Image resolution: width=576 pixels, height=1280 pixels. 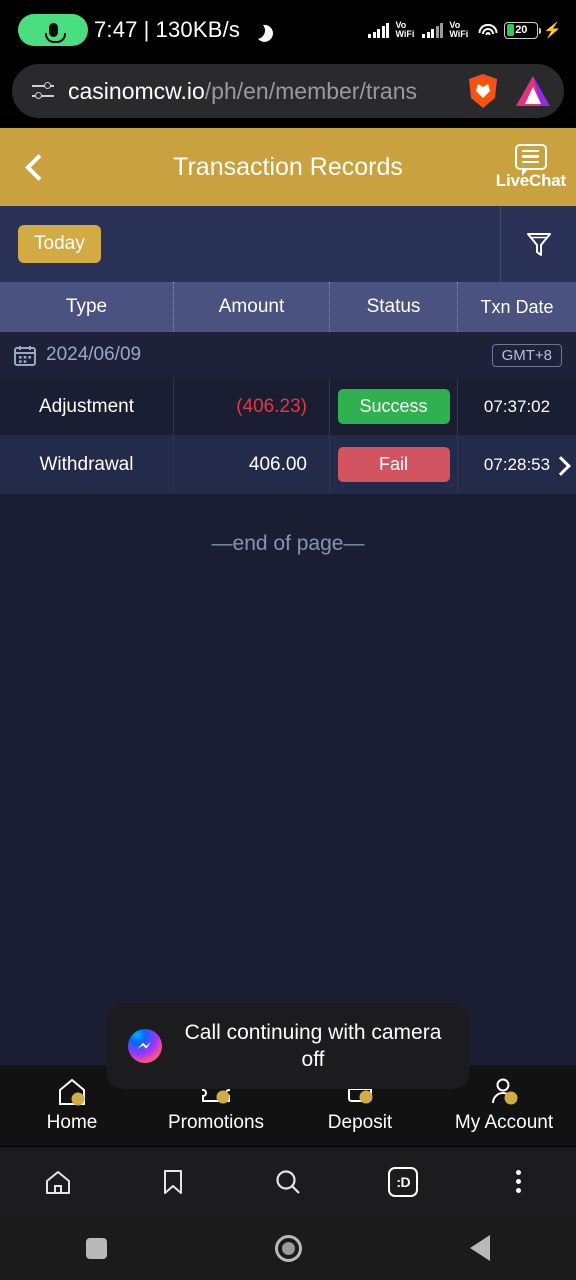 I want to click on table-row: Withdrawal 406.00 Fail 07:28:53, so click(x=288, y=465).